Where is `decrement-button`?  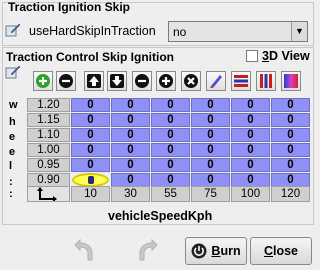
decrement-button is located at coordinates (66, 81).